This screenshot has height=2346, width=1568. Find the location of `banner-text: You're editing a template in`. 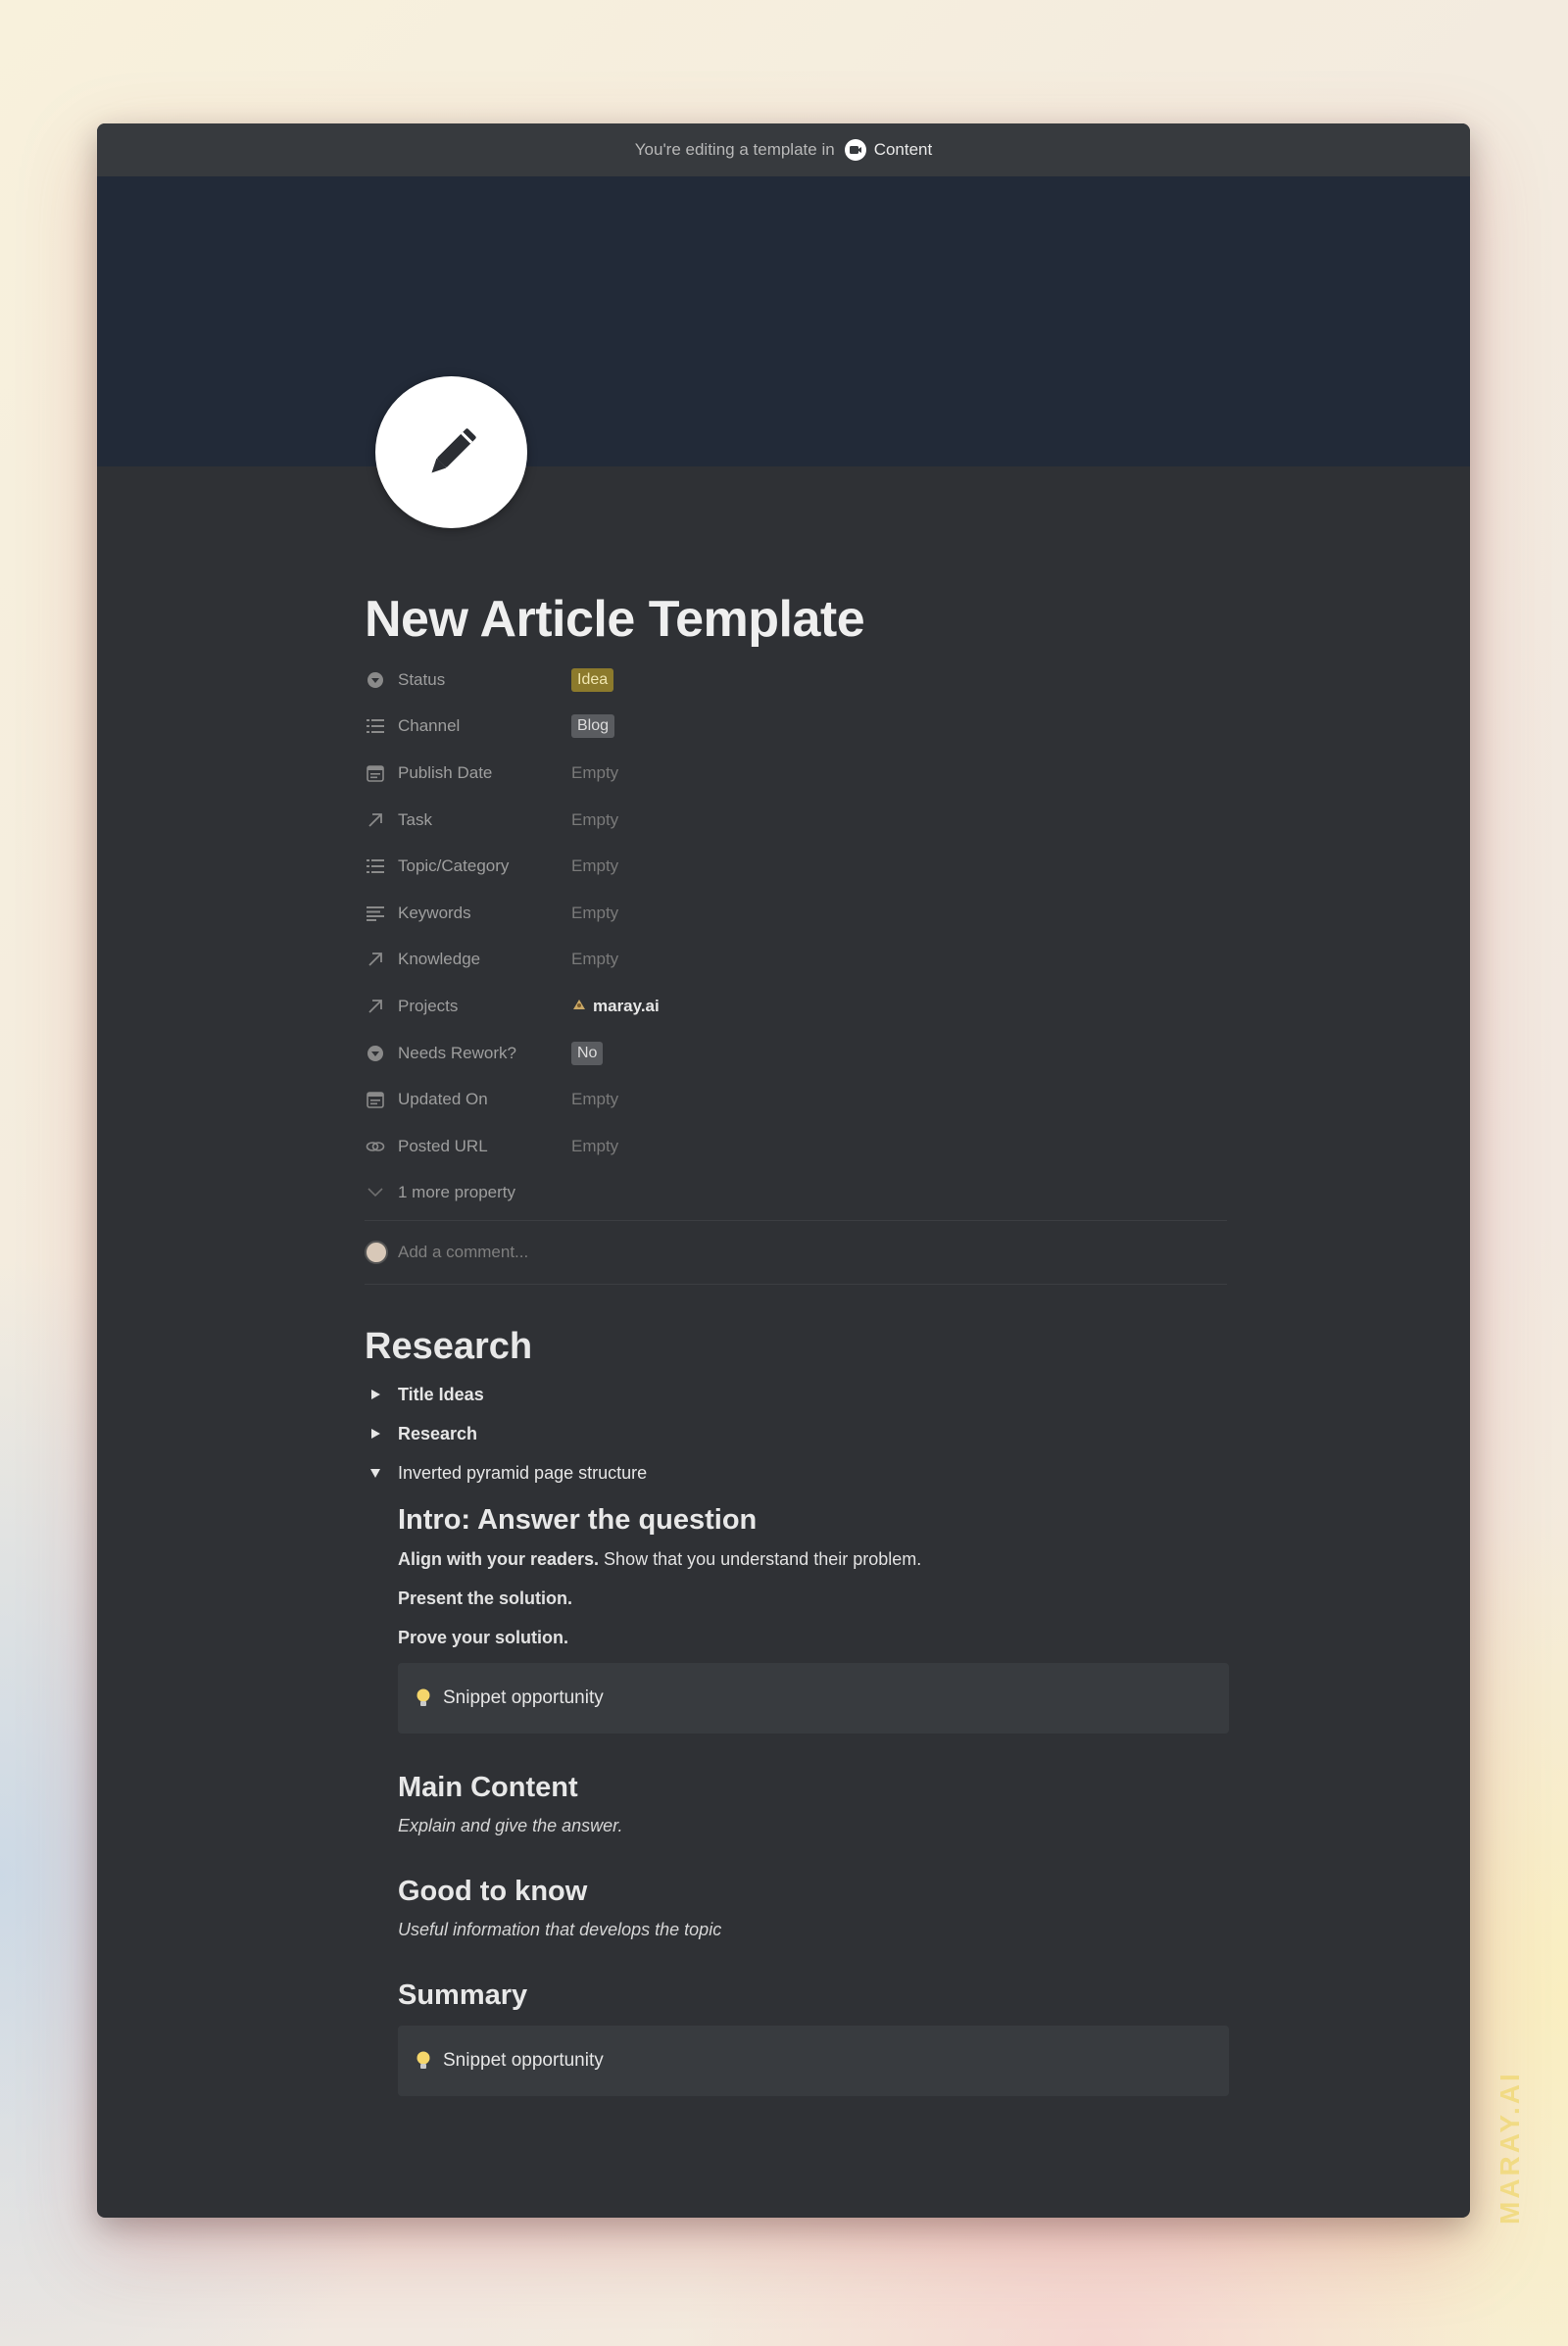

banner-text: You're editing a template in is located at coordinates (734, 149).